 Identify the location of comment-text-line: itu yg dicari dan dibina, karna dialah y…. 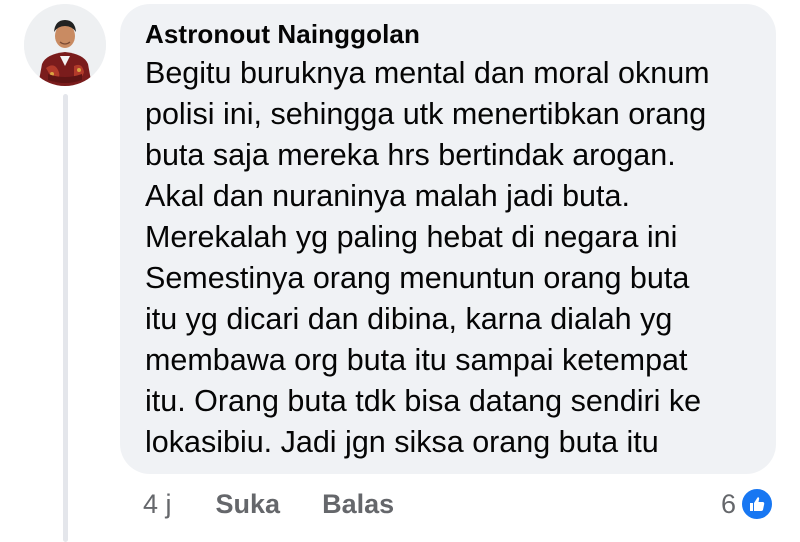
(409, 319).